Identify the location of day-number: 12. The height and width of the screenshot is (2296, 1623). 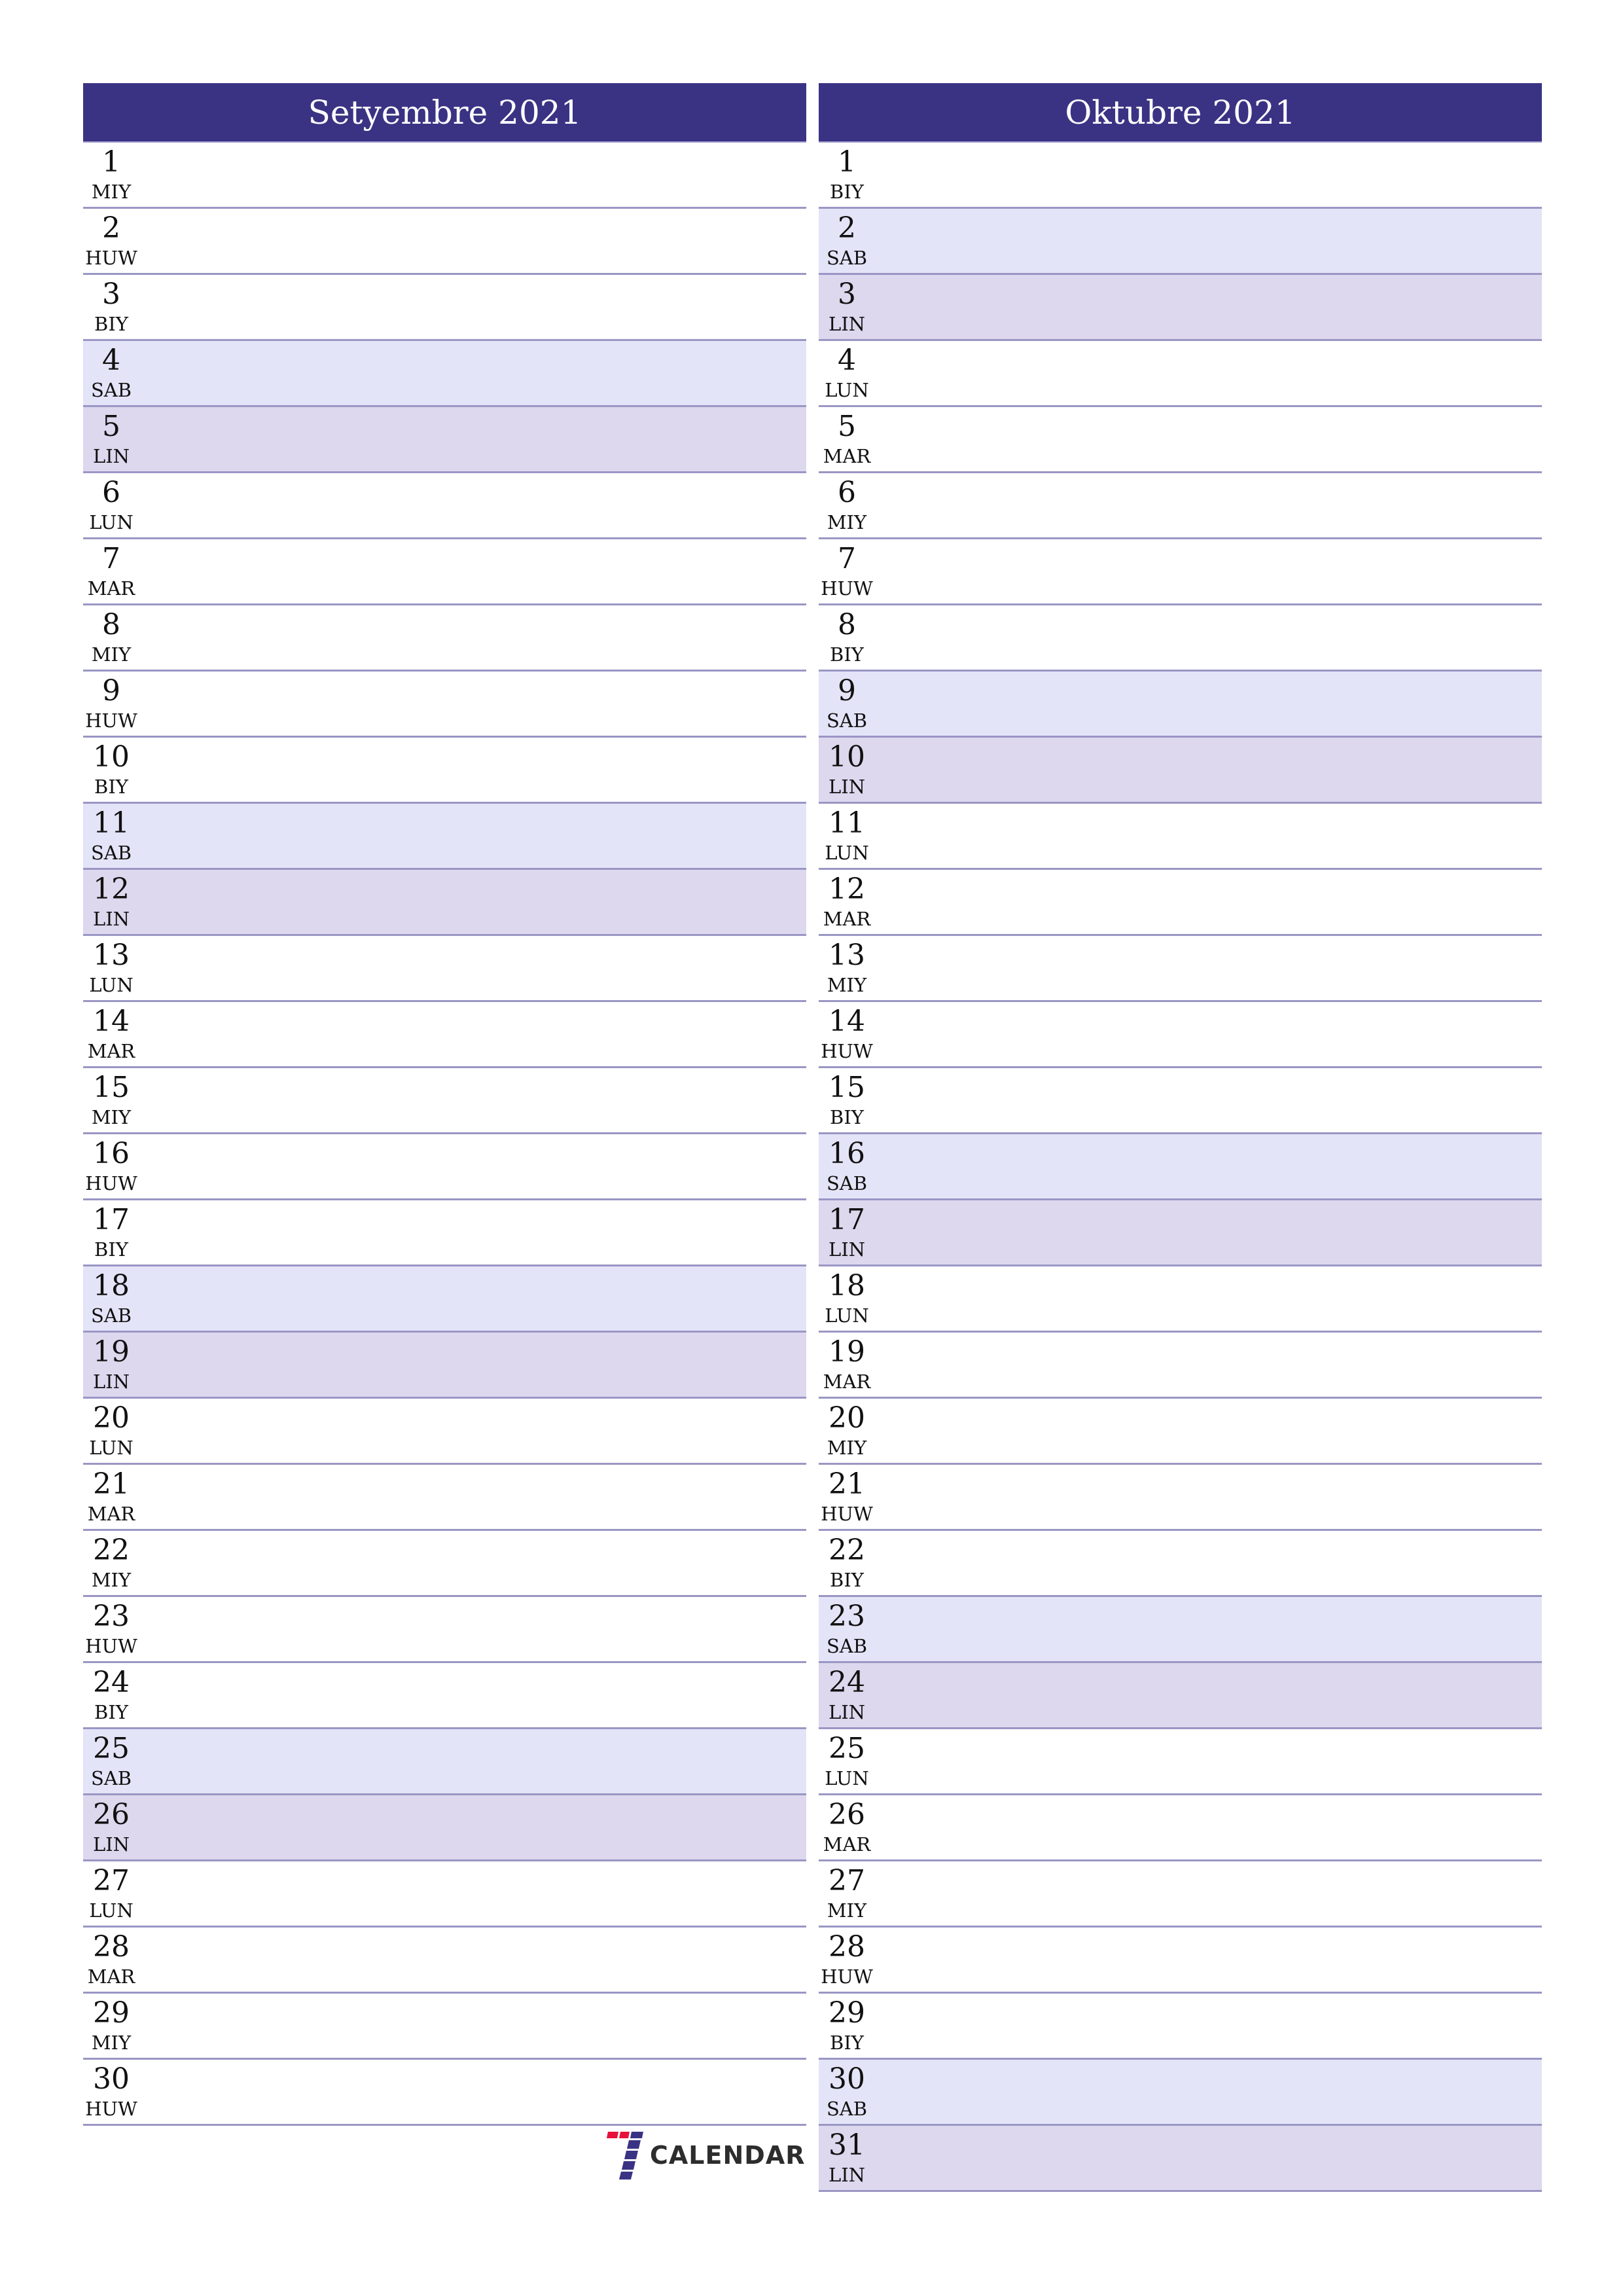
(847, 889).